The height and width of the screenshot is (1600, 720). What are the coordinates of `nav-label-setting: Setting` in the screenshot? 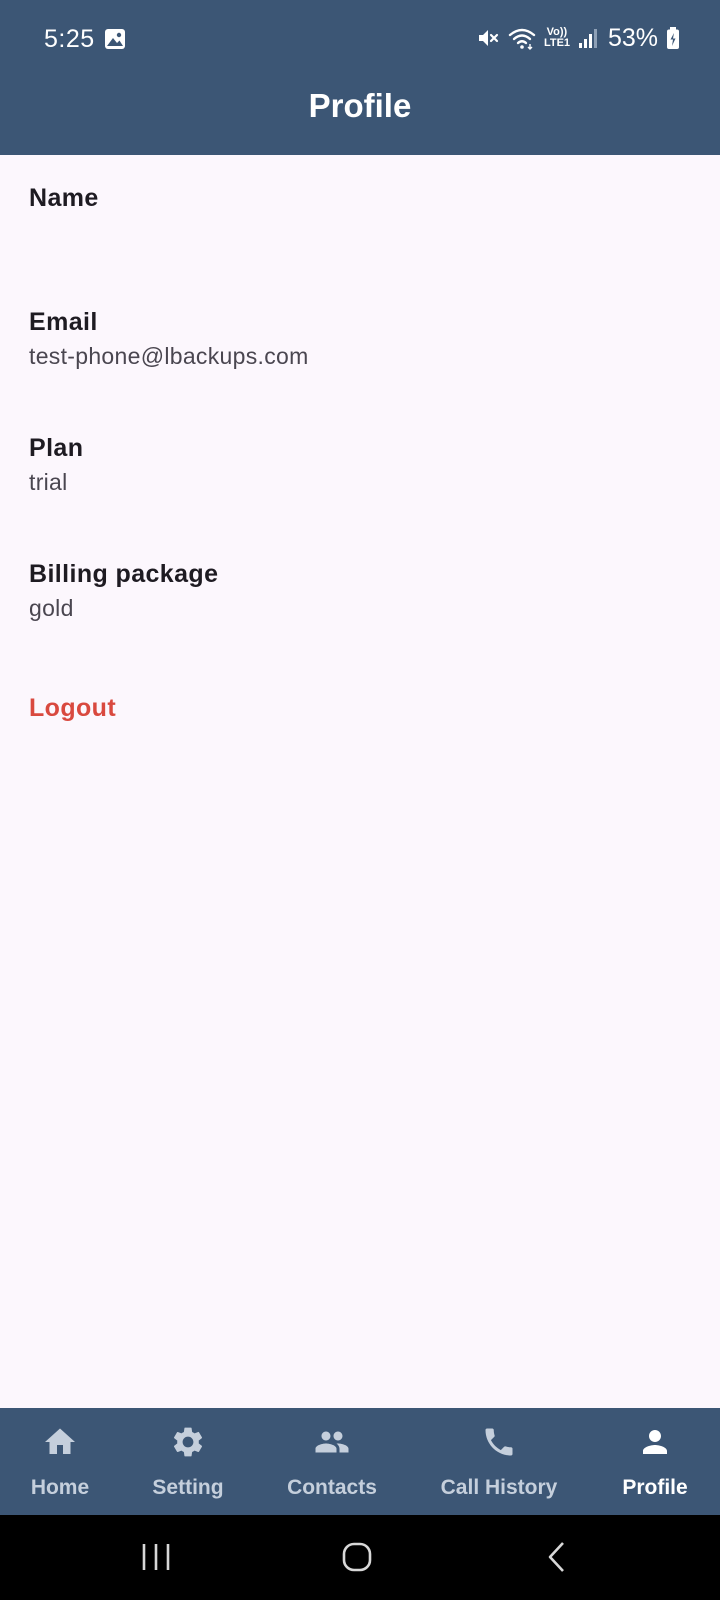 It's located at (188, 1487).